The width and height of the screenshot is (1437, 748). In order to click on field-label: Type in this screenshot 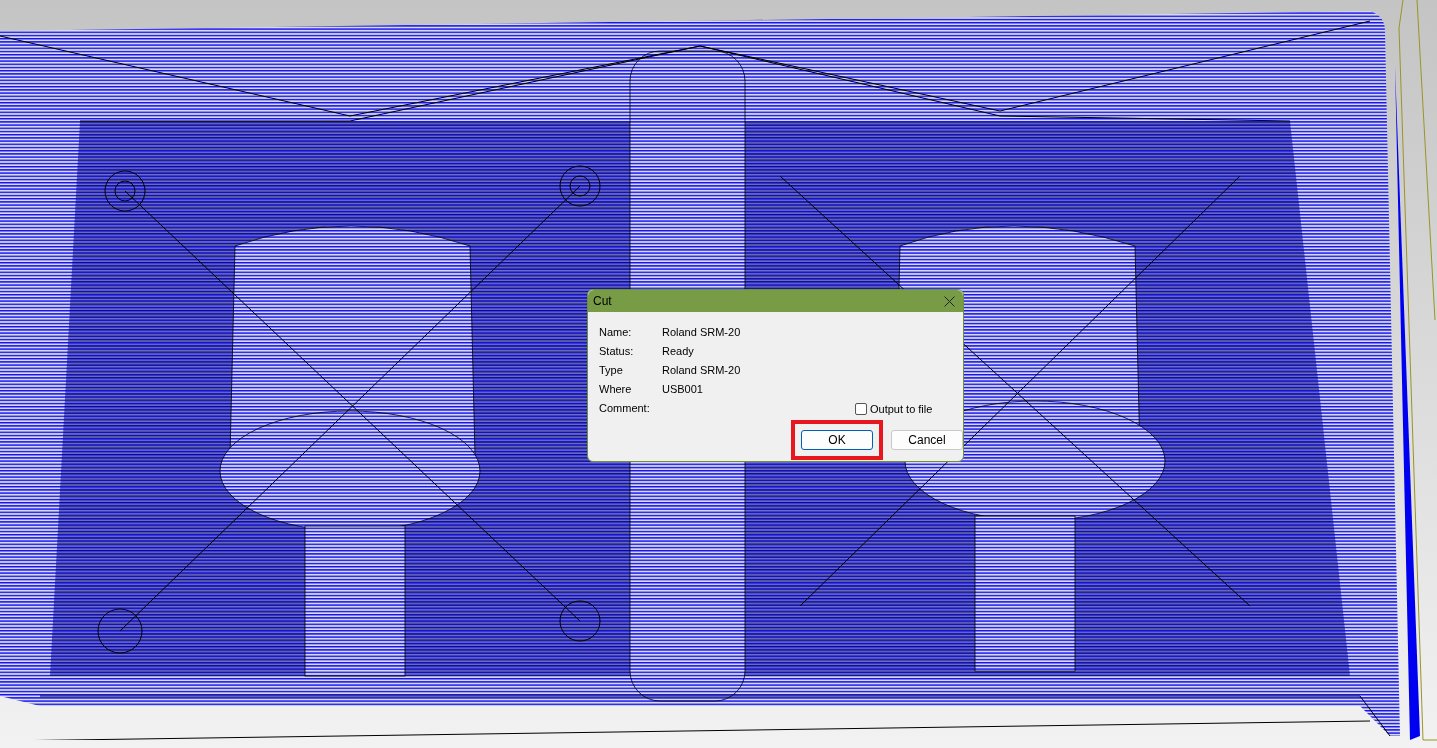, I will do `click(611, 370)`.